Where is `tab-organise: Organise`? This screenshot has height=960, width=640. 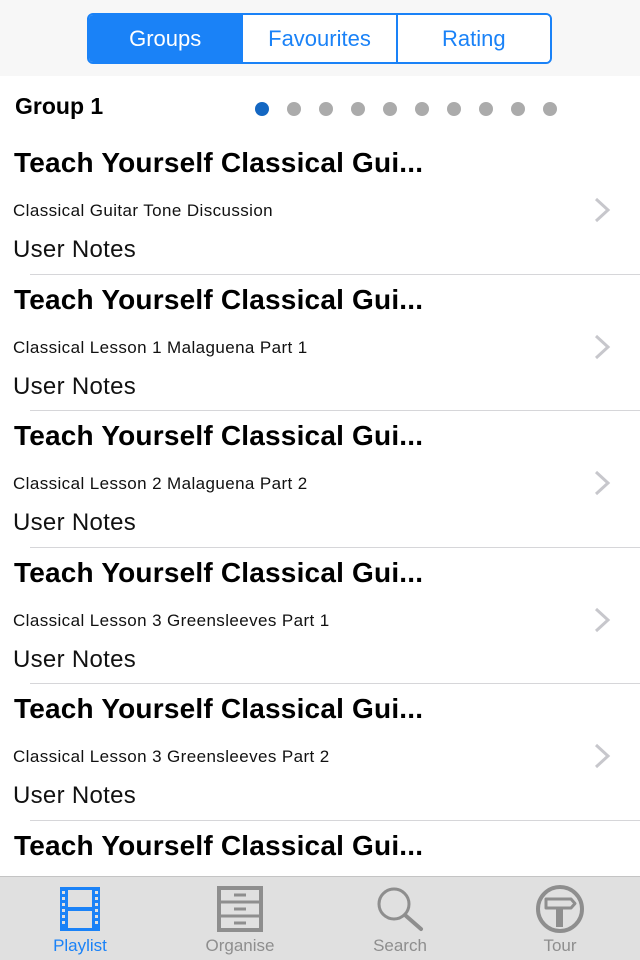 tab-organise: Organise is located at coordinates (240, 918).